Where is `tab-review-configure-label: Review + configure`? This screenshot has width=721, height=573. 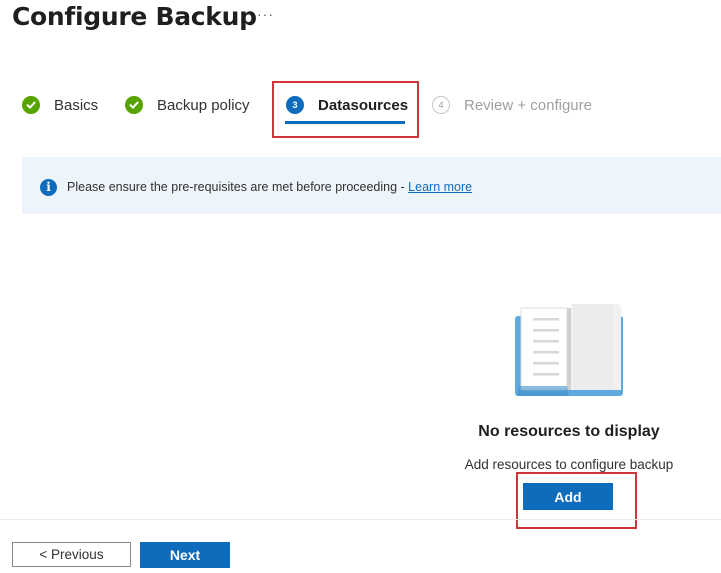 tab-review-configure-label: Review + configure is located at coordinates (528, 105).